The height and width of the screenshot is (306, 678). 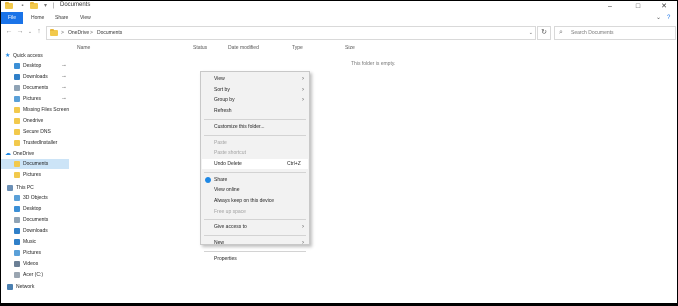 What do you see at coordinates (297, 48) in the screenshot?
I see `column-header-type: Type` at bounding box center [297, 48].